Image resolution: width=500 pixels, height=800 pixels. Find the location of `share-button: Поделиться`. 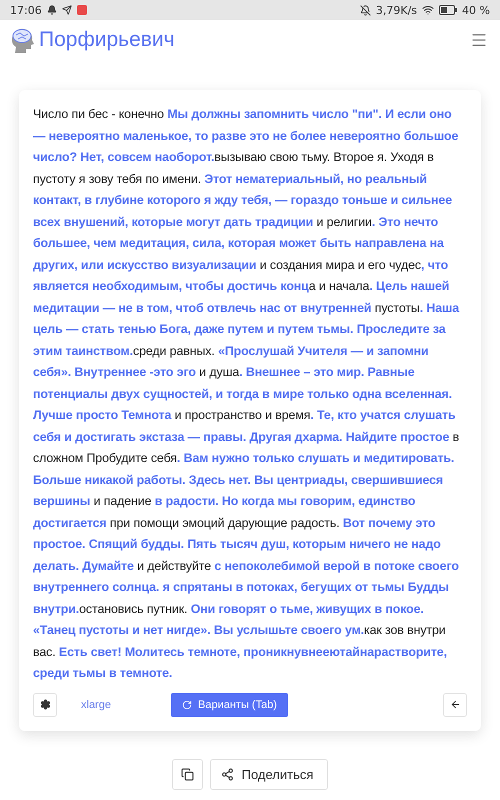

share-button: Поделиться is located at coordinates (269, 774).